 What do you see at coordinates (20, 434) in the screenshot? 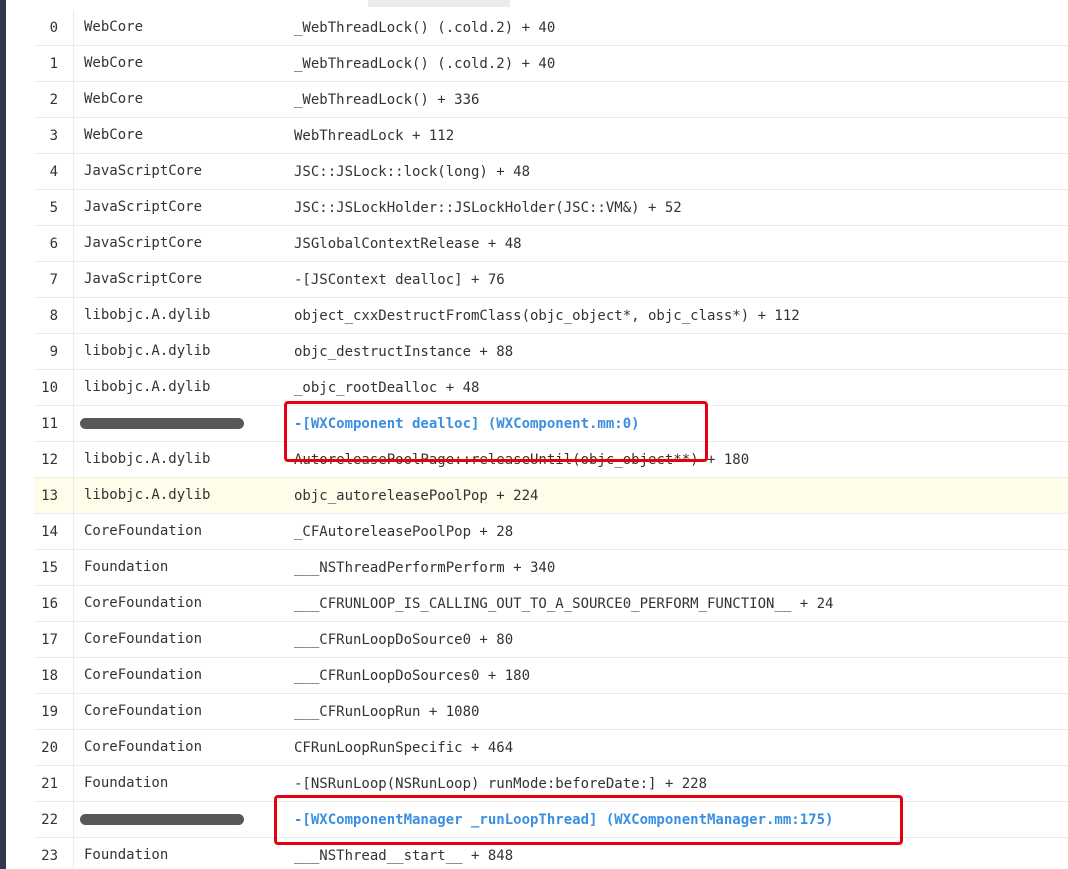
I see `left-gutter` at bounding box center [20, 434].